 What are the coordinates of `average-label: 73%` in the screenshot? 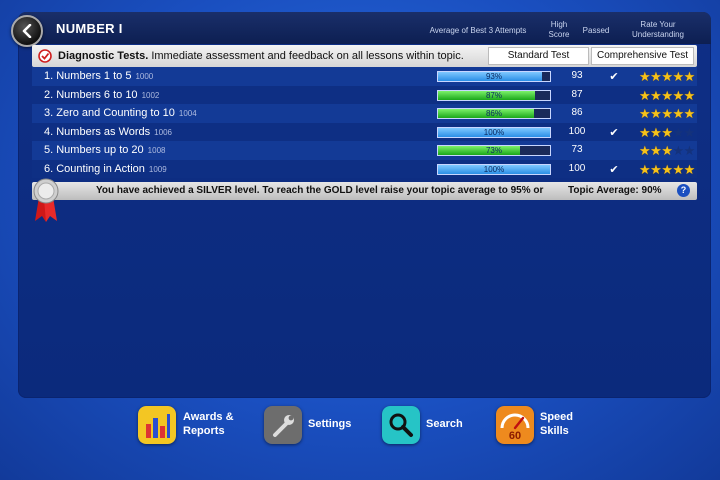 It's located at (493, 150).